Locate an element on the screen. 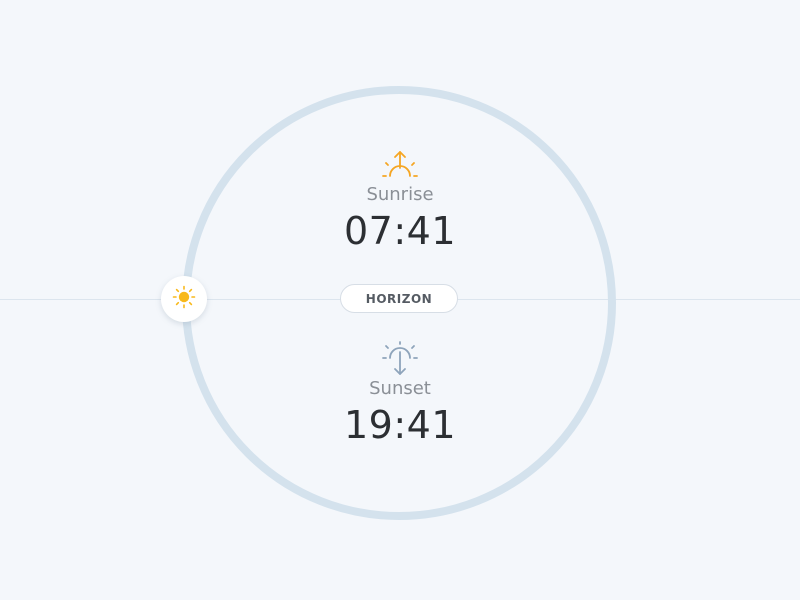  sunset-section: Sunset 19:41 is located at coordinates (400, 394).